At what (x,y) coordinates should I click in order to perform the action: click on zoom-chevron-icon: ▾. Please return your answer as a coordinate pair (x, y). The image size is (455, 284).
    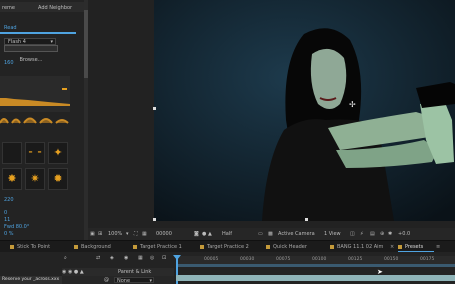
    Looking at the image, I should click on (127, 234).